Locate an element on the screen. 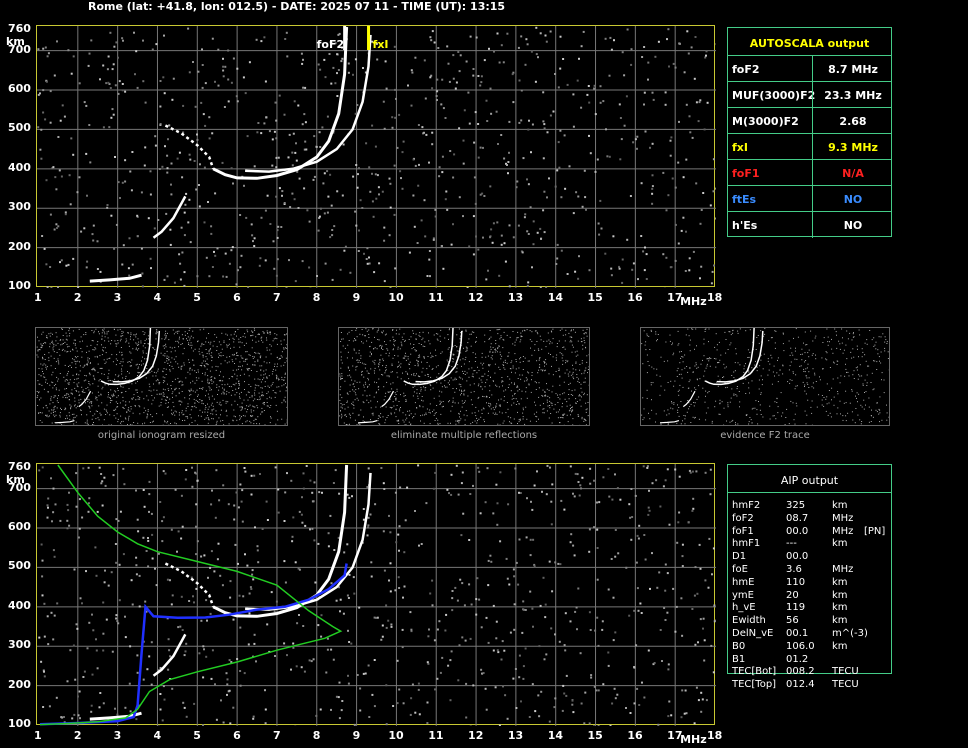  autoscala-row-value: 23.3 MHz is located at coordinates (853, 95).